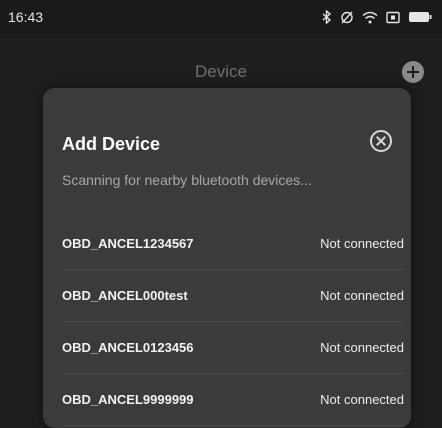 This screenshot has width=442, height=428. What do you see at coordinates (327, 17) in the screenshot?
I see `bluetooth-icon` at bounding box center [327, 17].